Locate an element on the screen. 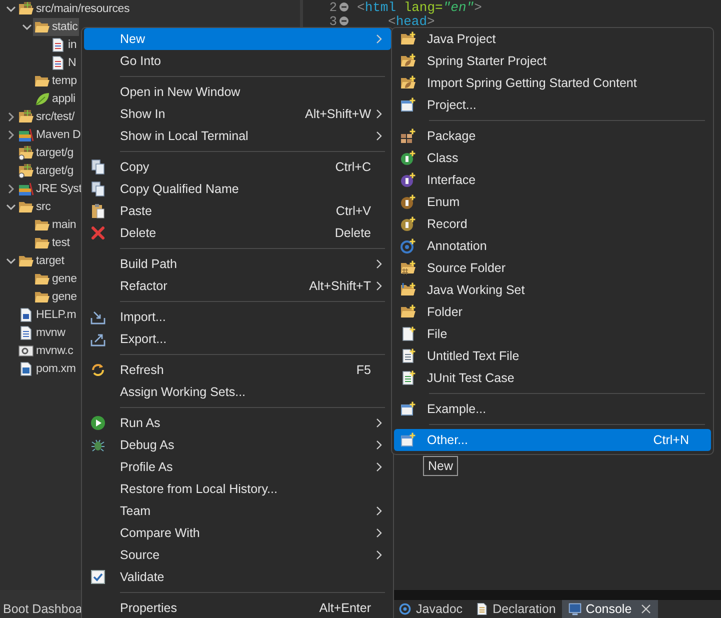 This screenshot has height=618, width=721. menu-item: Show In Alt+Shift+W is located at coordinates (237, 114).